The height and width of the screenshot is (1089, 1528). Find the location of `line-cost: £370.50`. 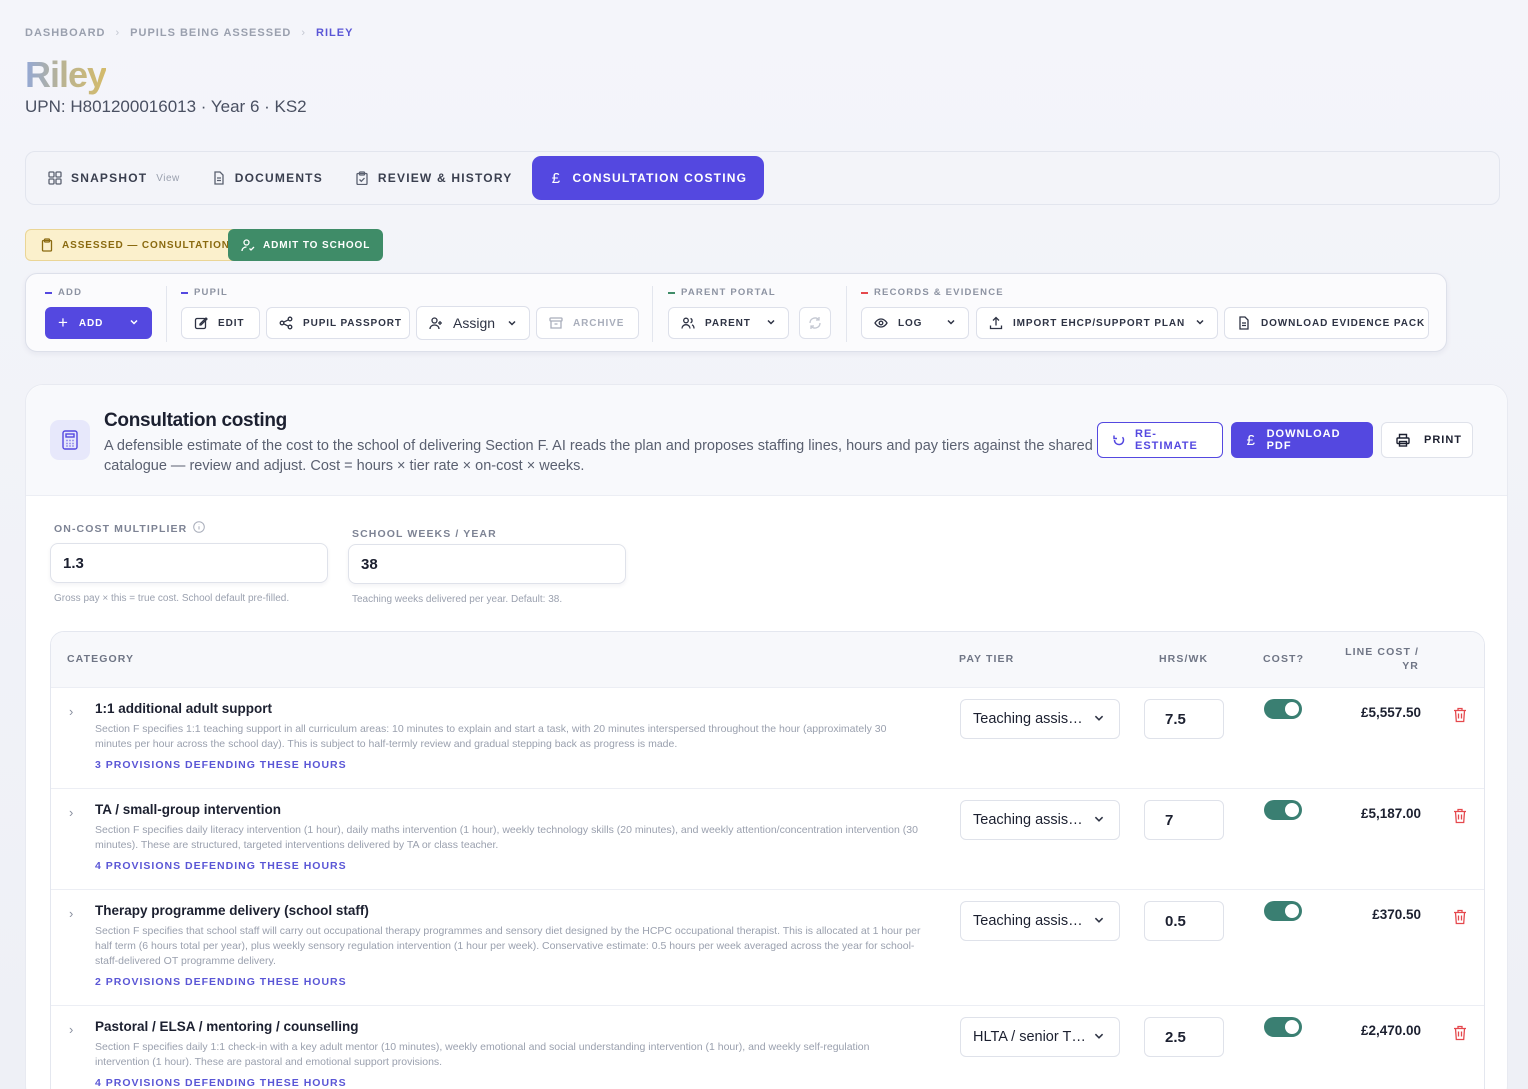

line-cost: £370.50 is located at coordinates (1396, 914).